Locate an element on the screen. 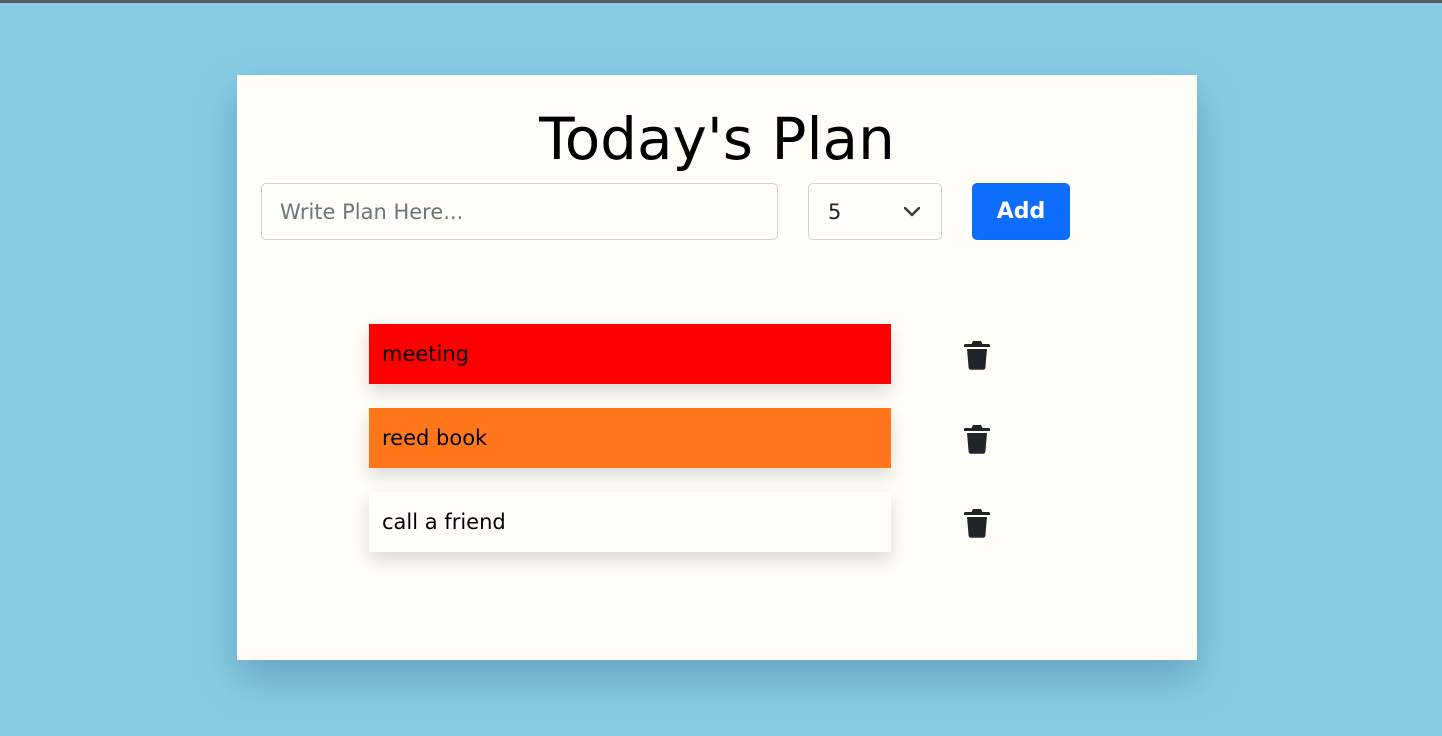 This screenshot has height=736, width=1442. priority-select: 5 is located at coordinates (875, 211).